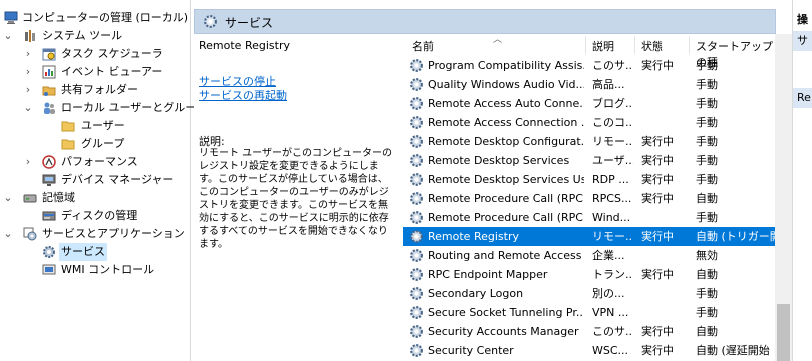 This screenshot has width=812, height=361. Describe the element at coordinates (733, 350) in the screenshot. I see `service-startup: 自動 (遅延開始` at that location.